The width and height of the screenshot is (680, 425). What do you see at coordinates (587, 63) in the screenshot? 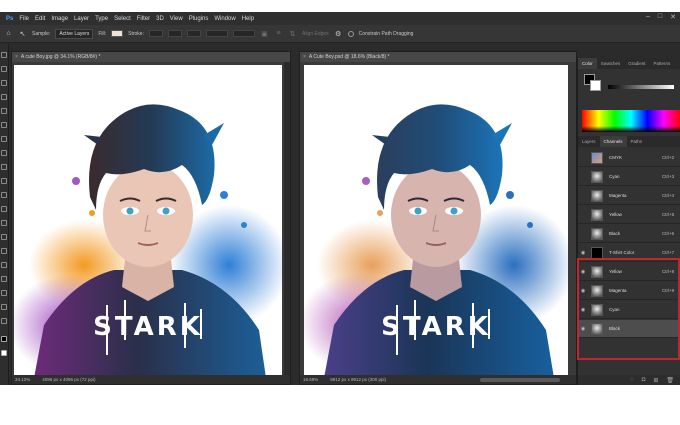
I see `tab-color: Color` at bounding box center [587, 63].